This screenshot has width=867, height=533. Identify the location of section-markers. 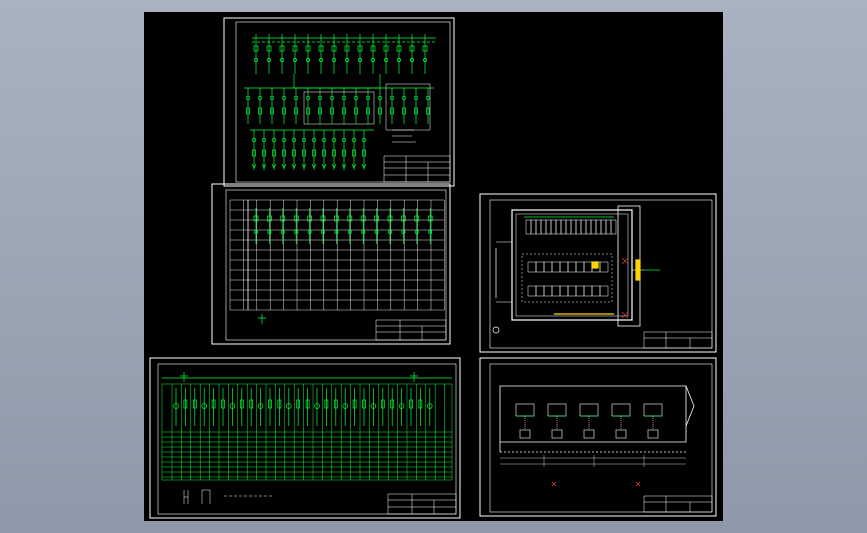
(596, 484).